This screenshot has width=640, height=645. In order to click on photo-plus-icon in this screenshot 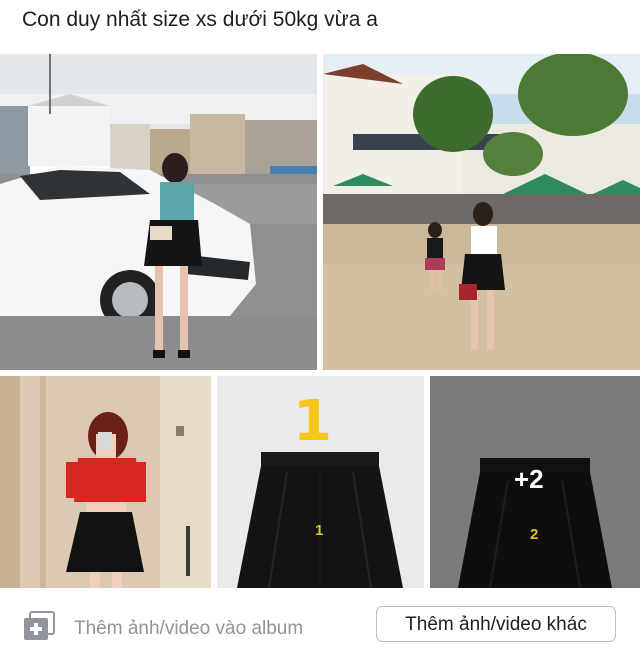, I will do `click(39, 625)`.